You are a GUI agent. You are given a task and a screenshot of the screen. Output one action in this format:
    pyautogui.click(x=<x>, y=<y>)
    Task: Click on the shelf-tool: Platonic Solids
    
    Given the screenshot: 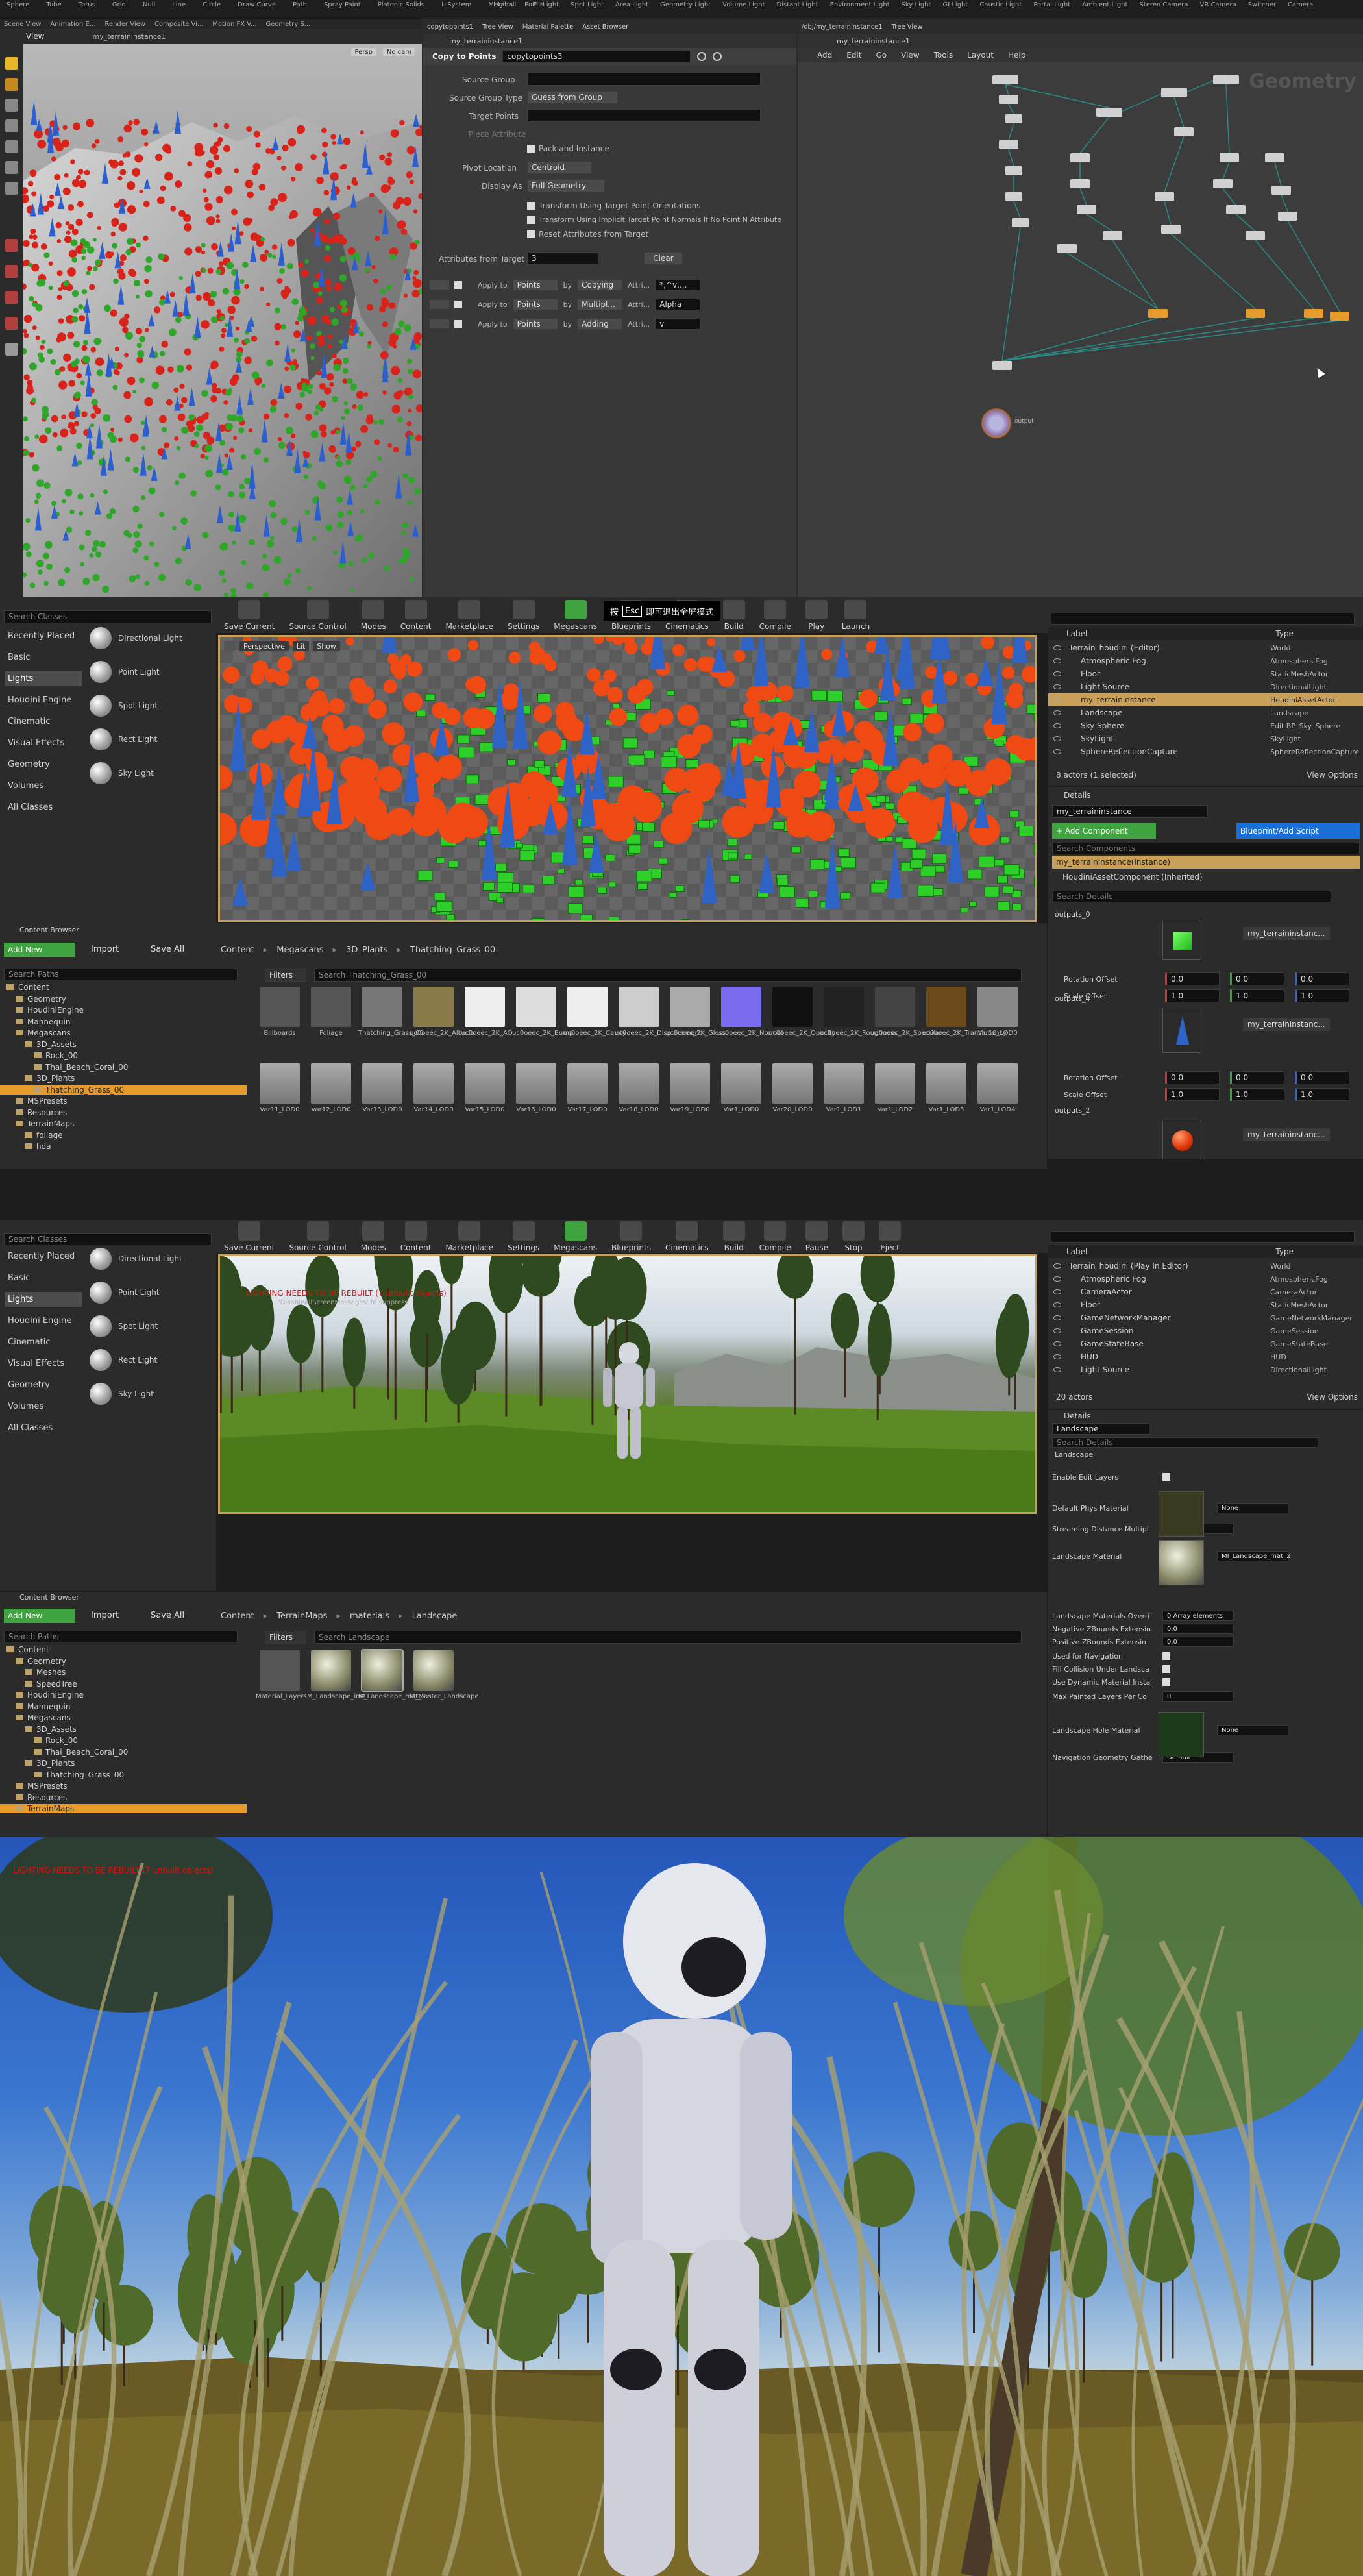 What is the action you would take?
    pyautogui.click(x=401, y=4)
    